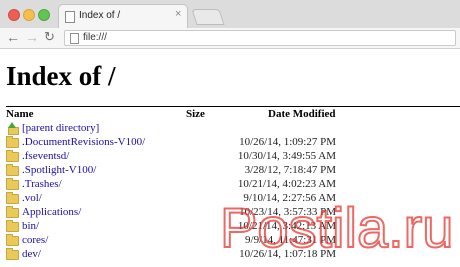  What do you see at coordinates (230, 241) in the screenshot?
I see `table-row: cores/ 9/9/14, 11:47:31 PM` at bounding box center [230, 241].